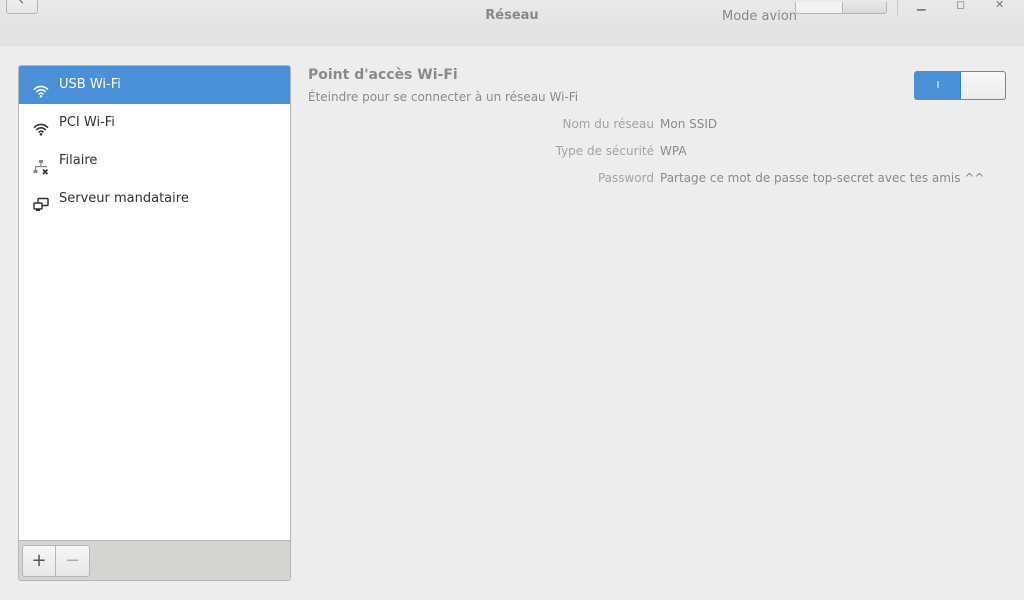 This screenshot has width=1024, height=600. What do you see at coordinates (90, 84) in the screenshot?
I see `sidebar-item-label: USB Wi-Fi` at bounding box center [90, 84].